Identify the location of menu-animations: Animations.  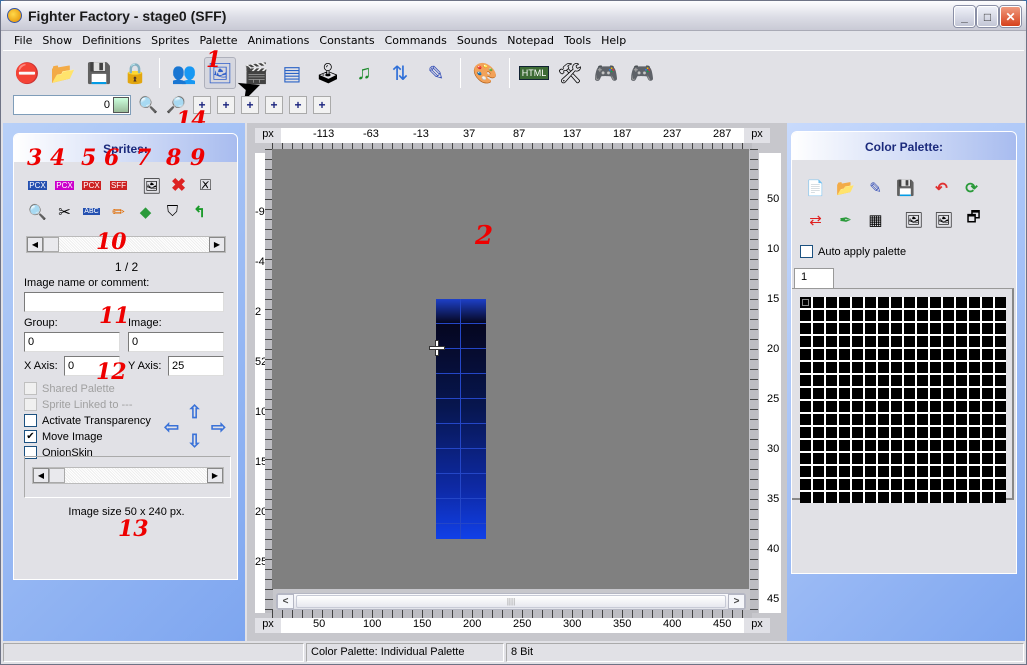
(279, 40).